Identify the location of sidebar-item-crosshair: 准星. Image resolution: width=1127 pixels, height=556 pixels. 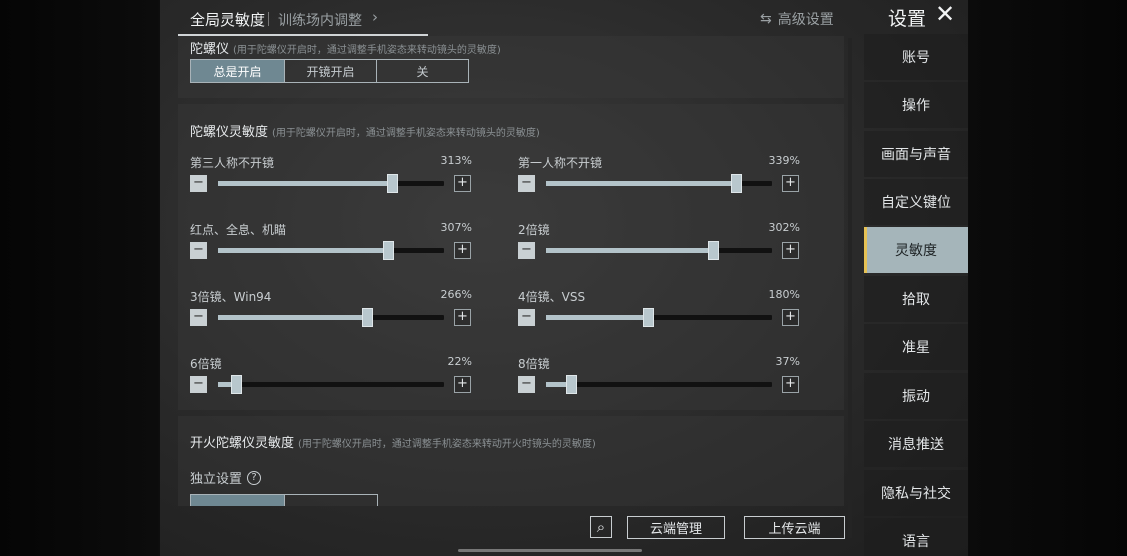
(916, 347).